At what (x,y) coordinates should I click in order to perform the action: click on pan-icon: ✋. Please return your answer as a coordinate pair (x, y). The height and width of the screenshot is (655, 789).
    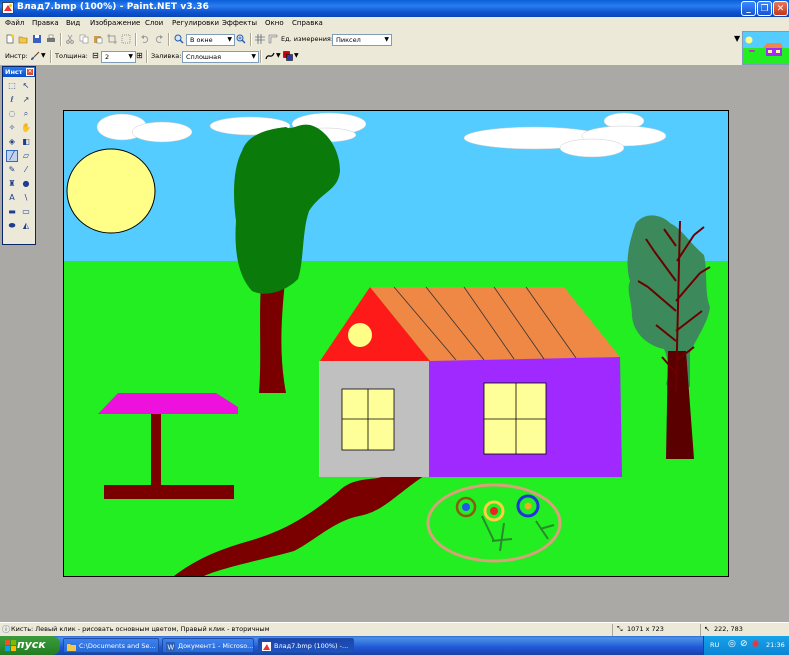
    Looking at the image, I should click on (26, 128).